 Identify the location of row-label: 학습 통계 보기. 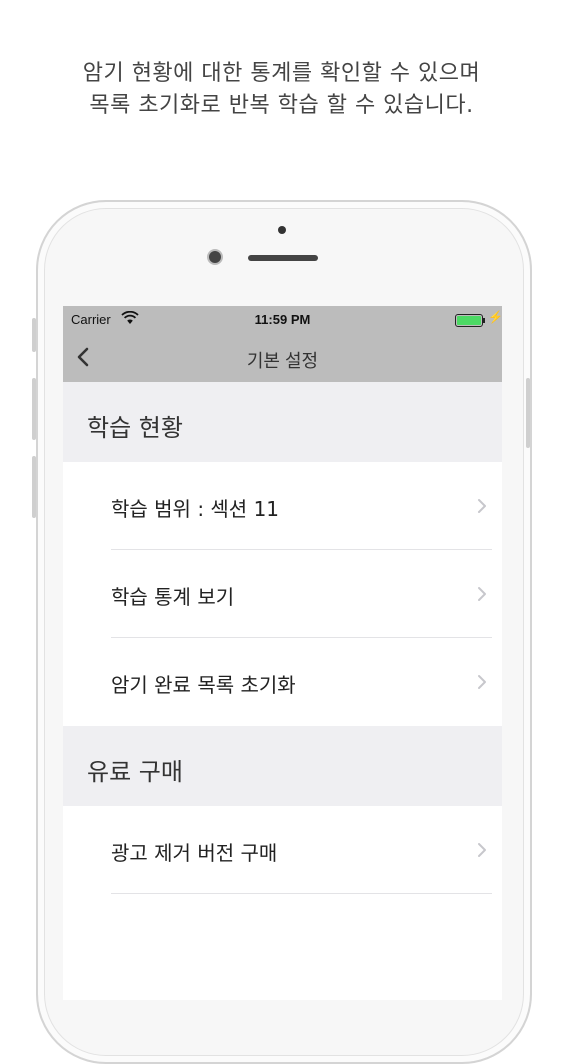
(173, 597).